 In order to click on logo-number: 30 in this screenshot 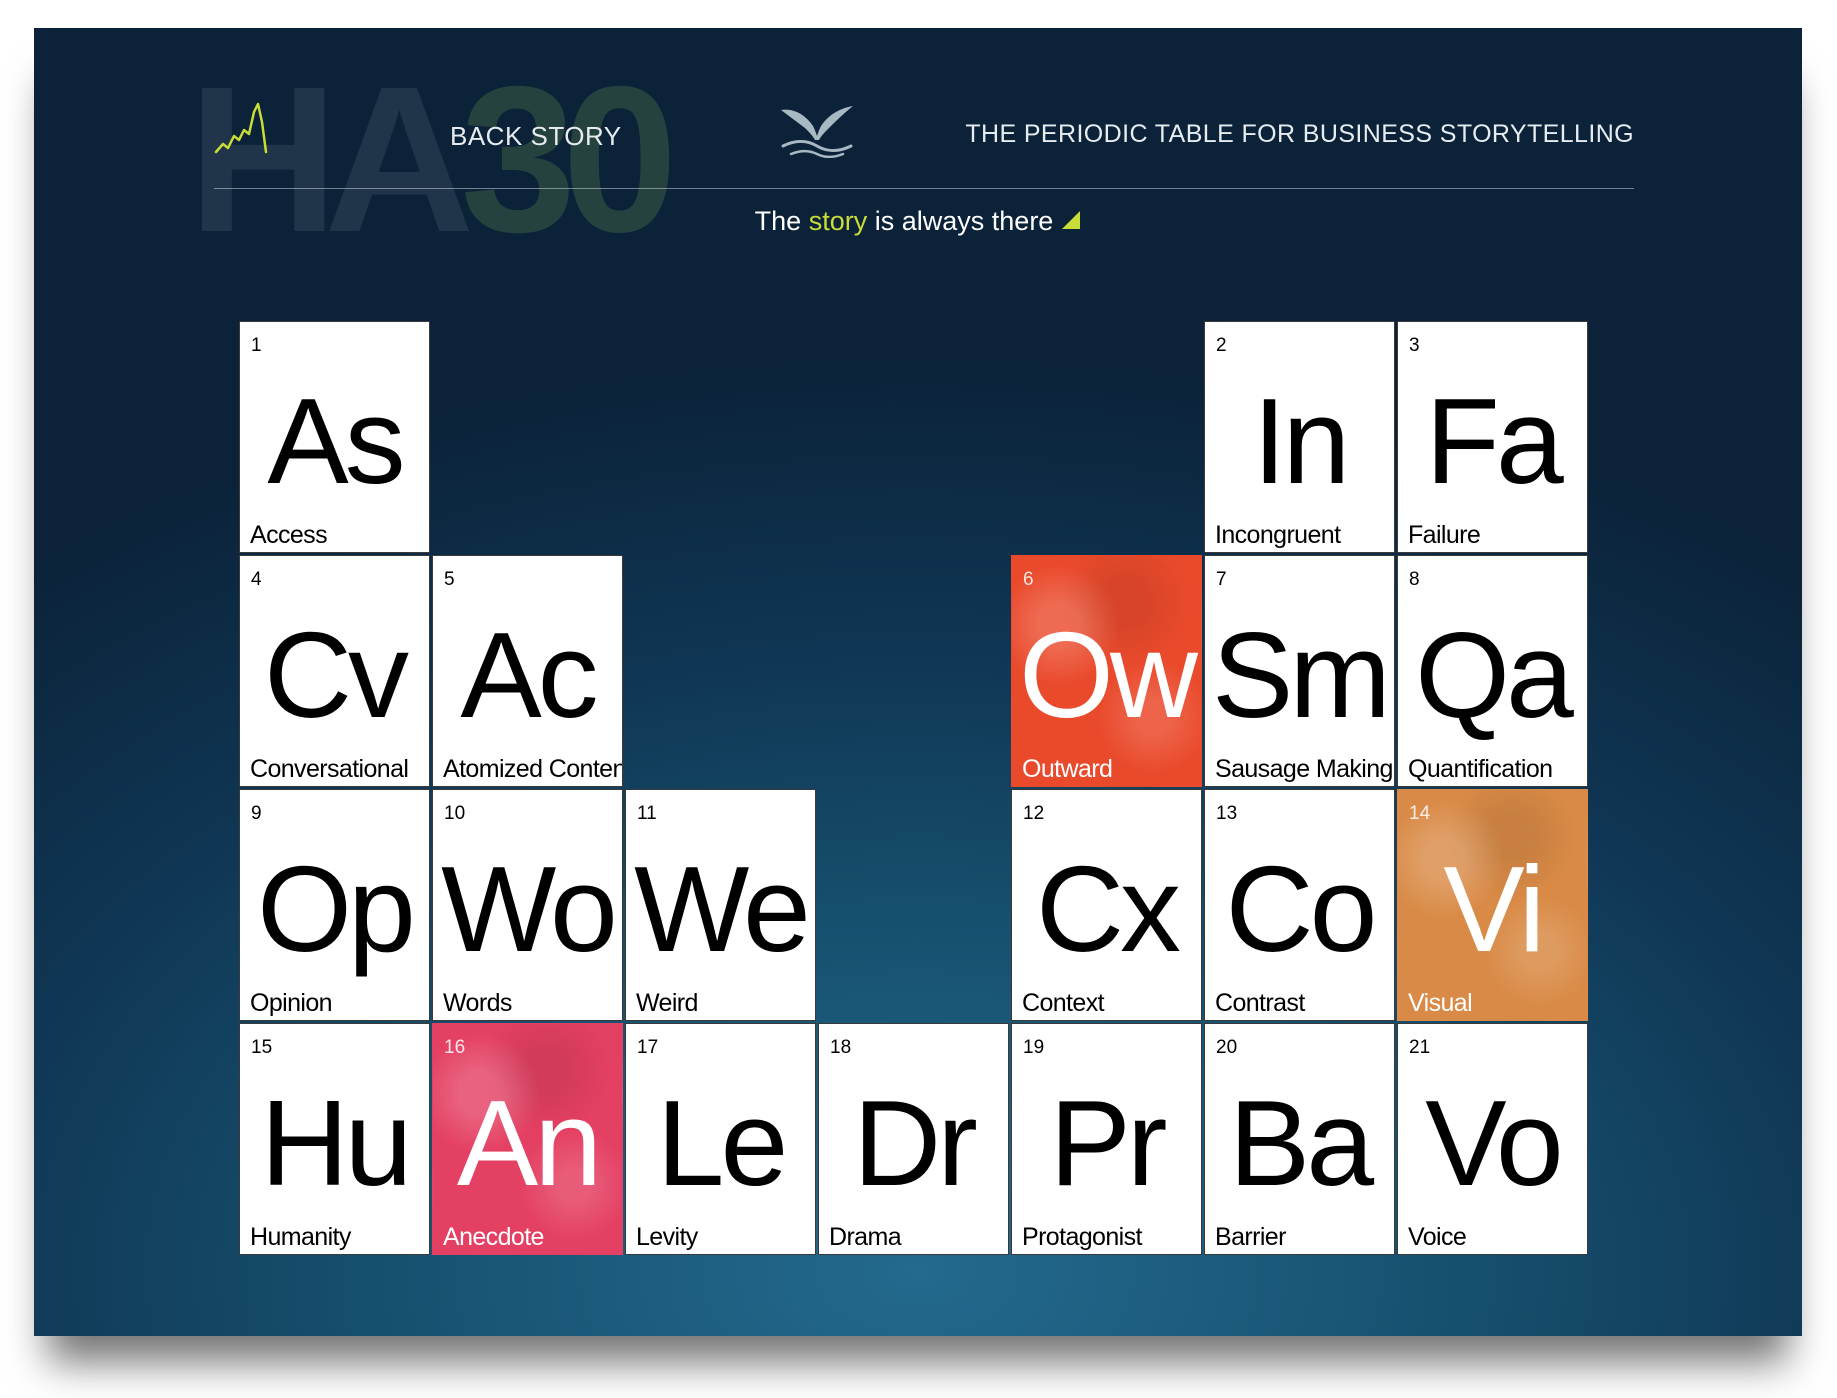, I will do `click(568, 160)`.